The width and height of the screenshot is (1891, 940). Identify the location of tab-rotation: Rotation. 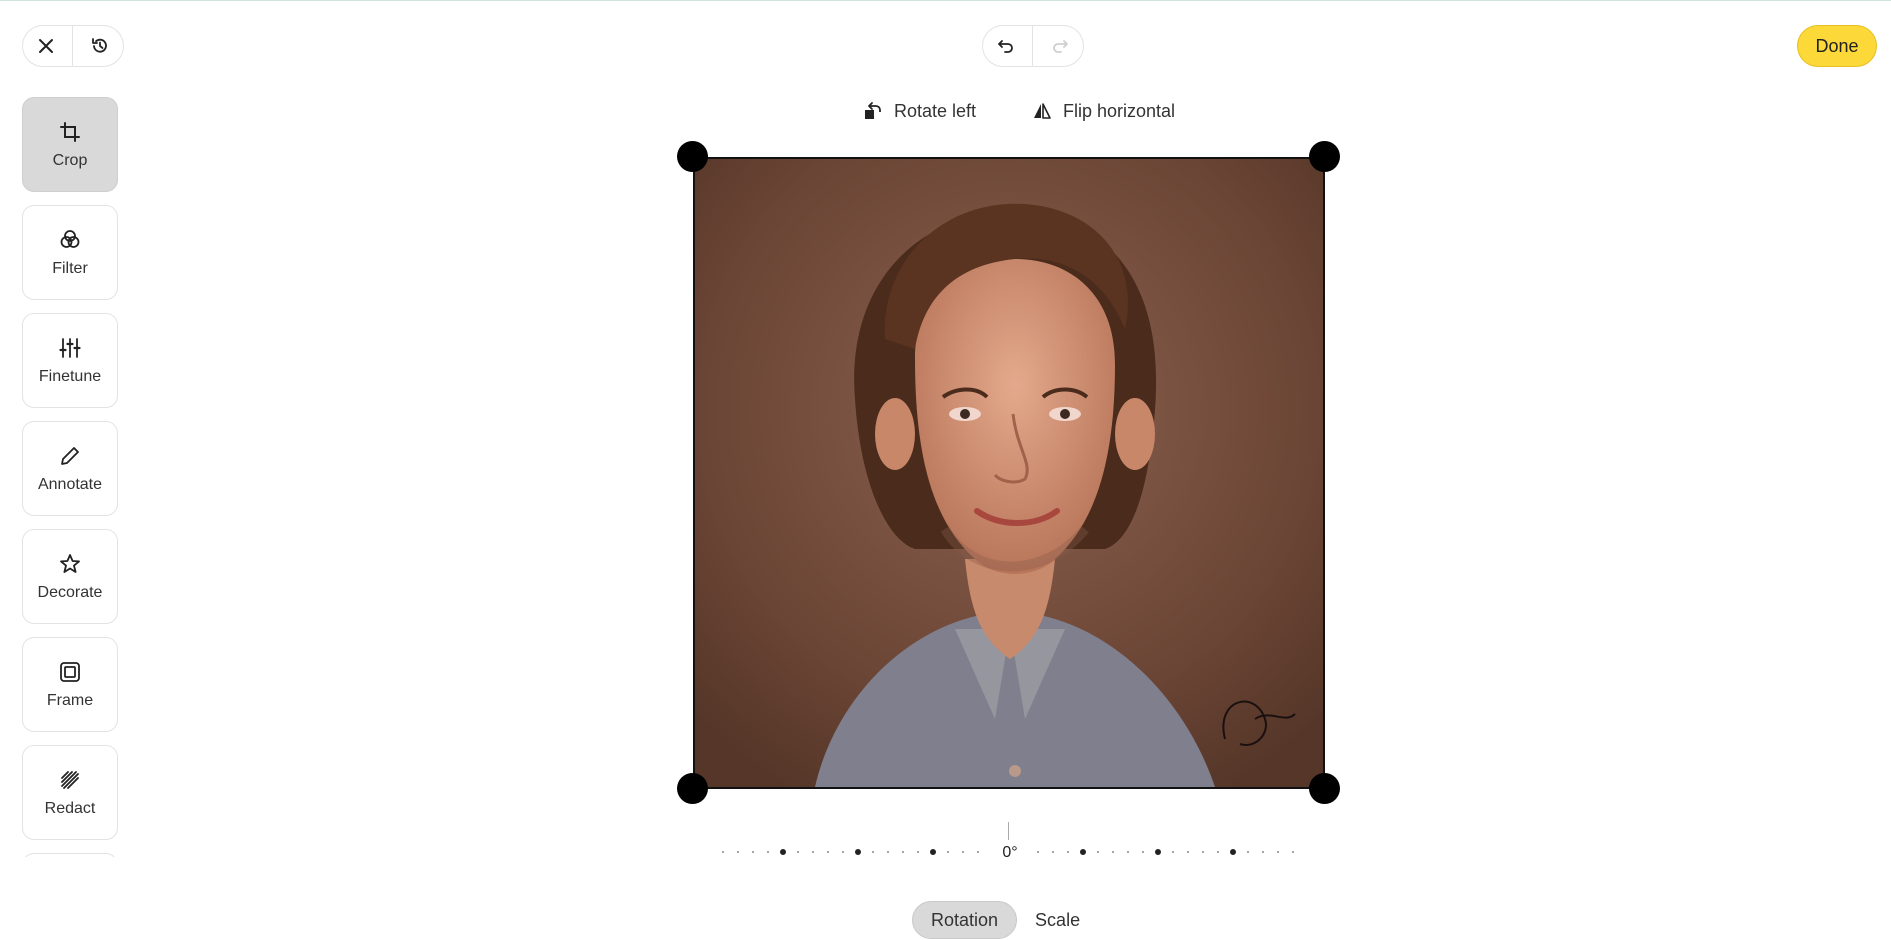
(965, 920).